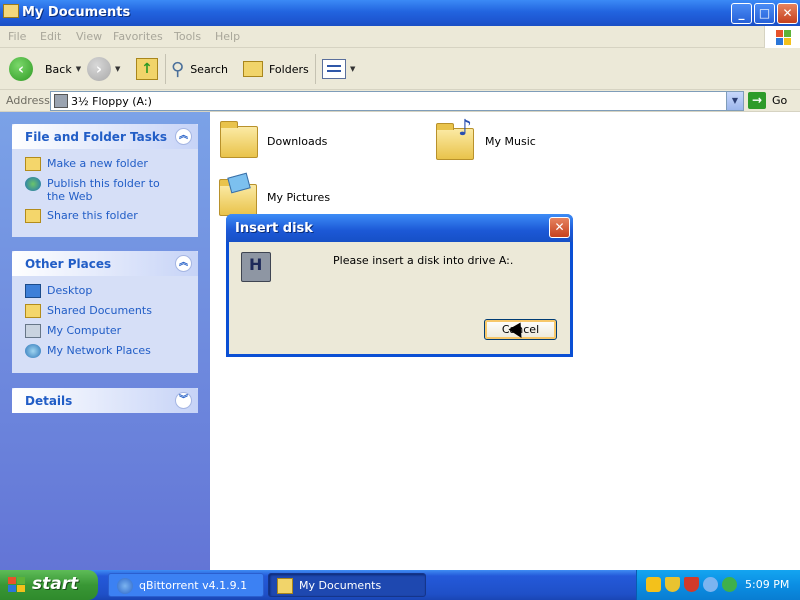  I want to click on forward-button: › ▼, so click(103, 69).